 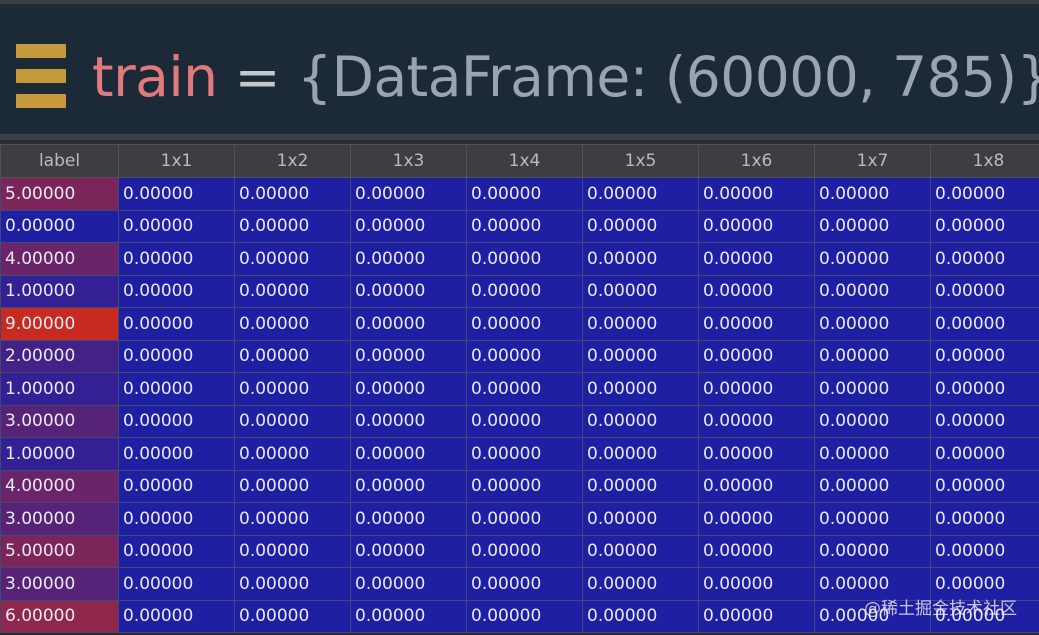 What do you see at coordinates (59, 161) in the screenshot?
I see `column-header-label: label` at bounding box center [59, 161].